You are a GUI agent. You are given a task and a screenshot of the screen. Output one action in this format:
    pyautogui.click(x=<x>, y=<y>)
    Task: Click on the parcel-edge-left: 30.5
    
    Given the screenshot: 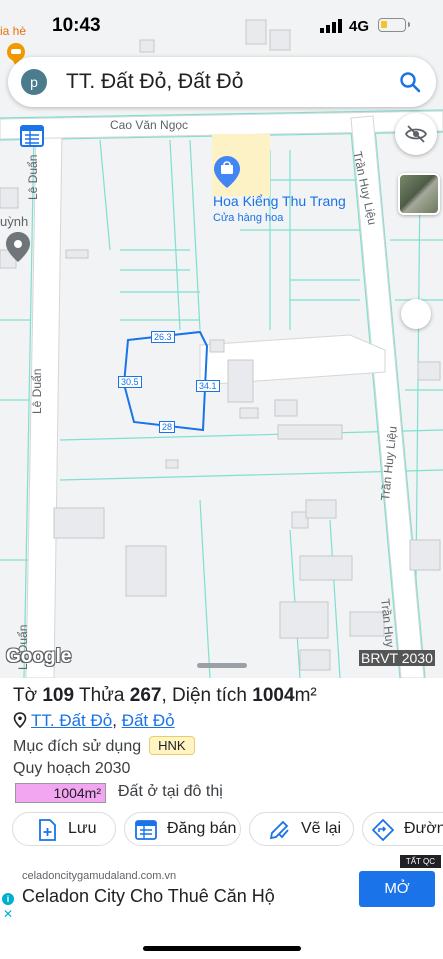 What is the action you would take?
    pyautogui.click(x=130, y=382)
    